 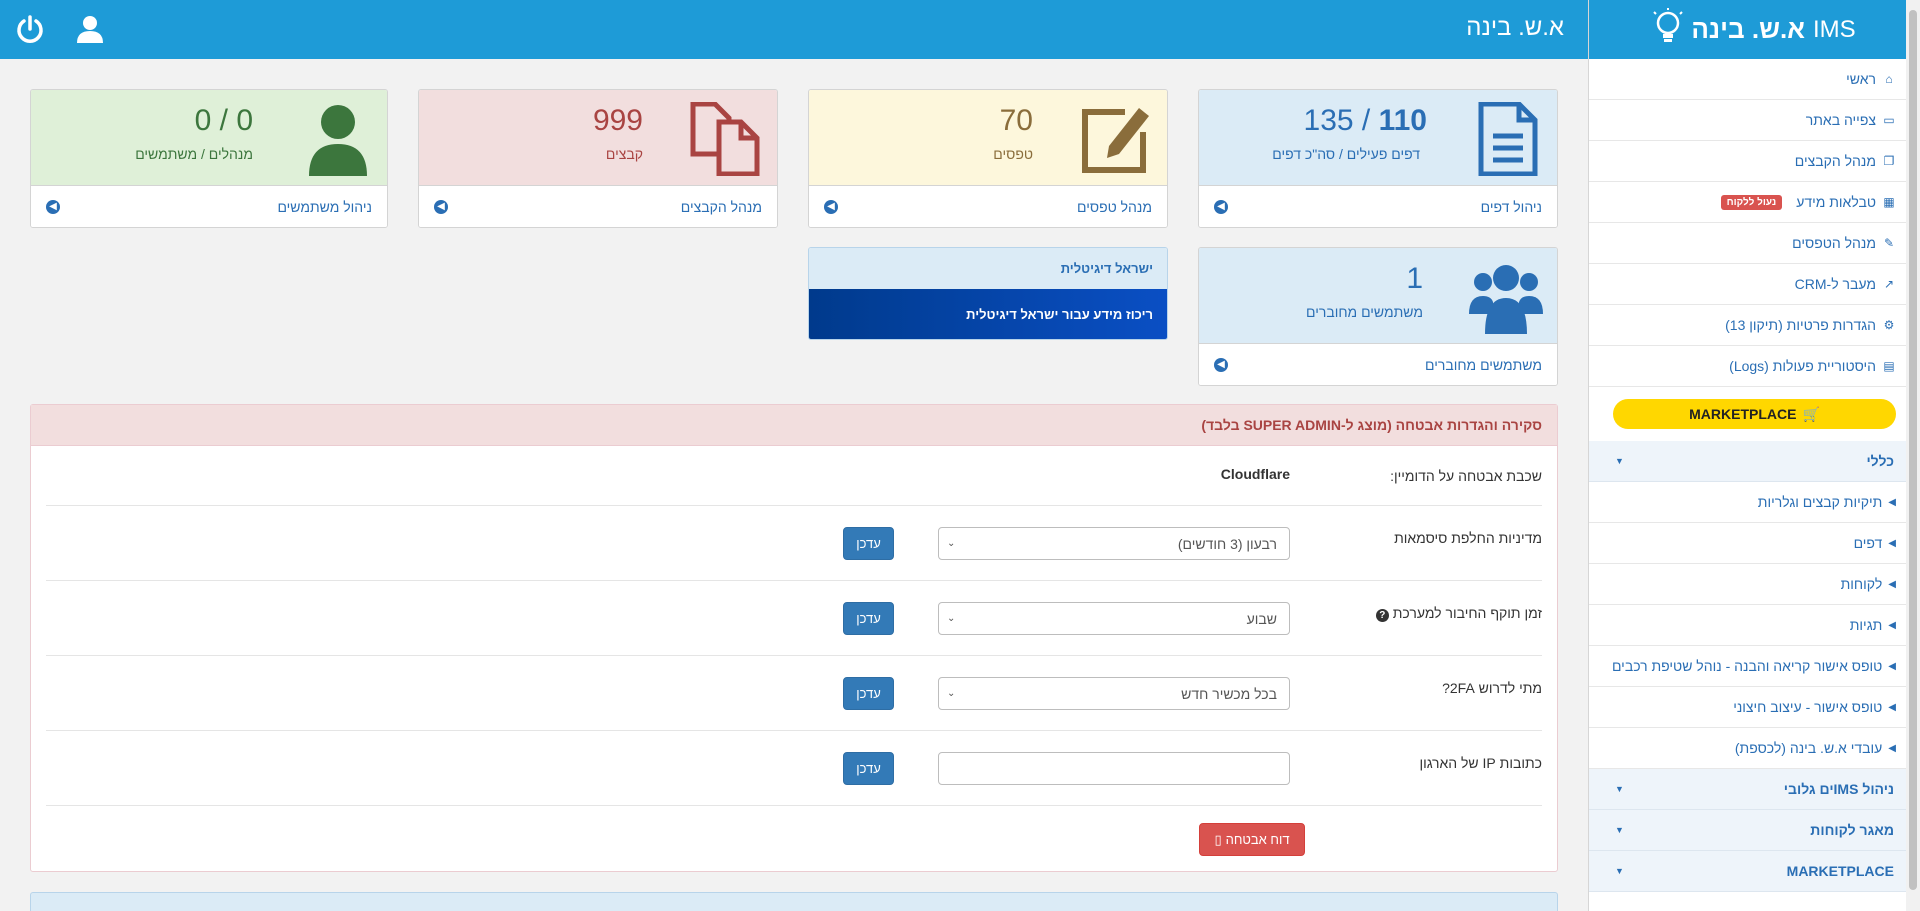 I want to click on home-icon: ⌂, so click(x=1889, y=79).